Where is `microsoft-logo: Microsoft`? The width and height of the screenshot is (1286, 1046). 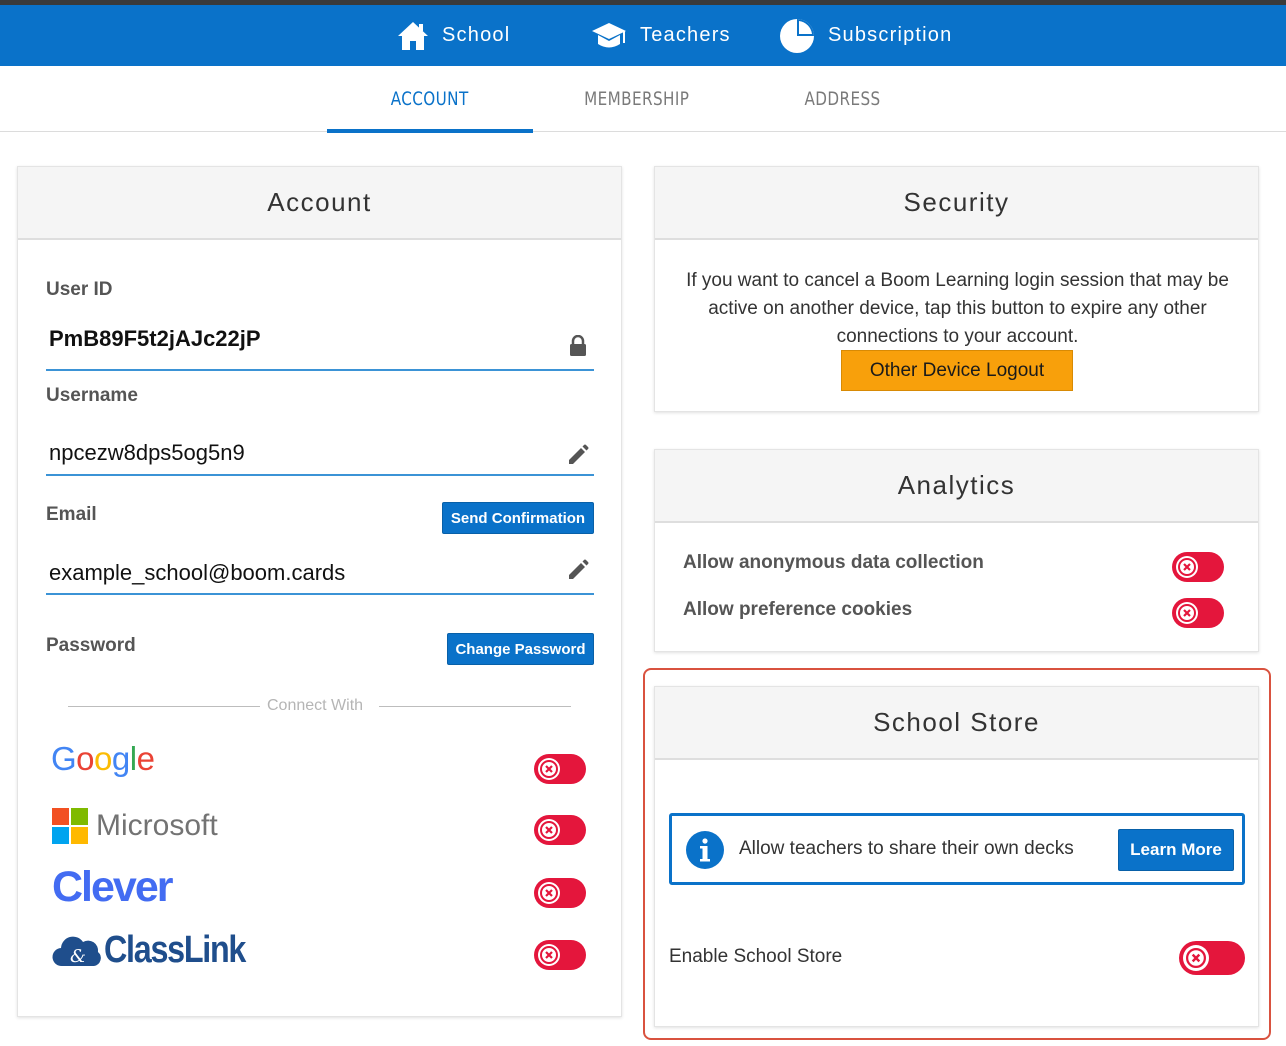
microsoft-logo: Microsoft is located at coordinates (135, 826).